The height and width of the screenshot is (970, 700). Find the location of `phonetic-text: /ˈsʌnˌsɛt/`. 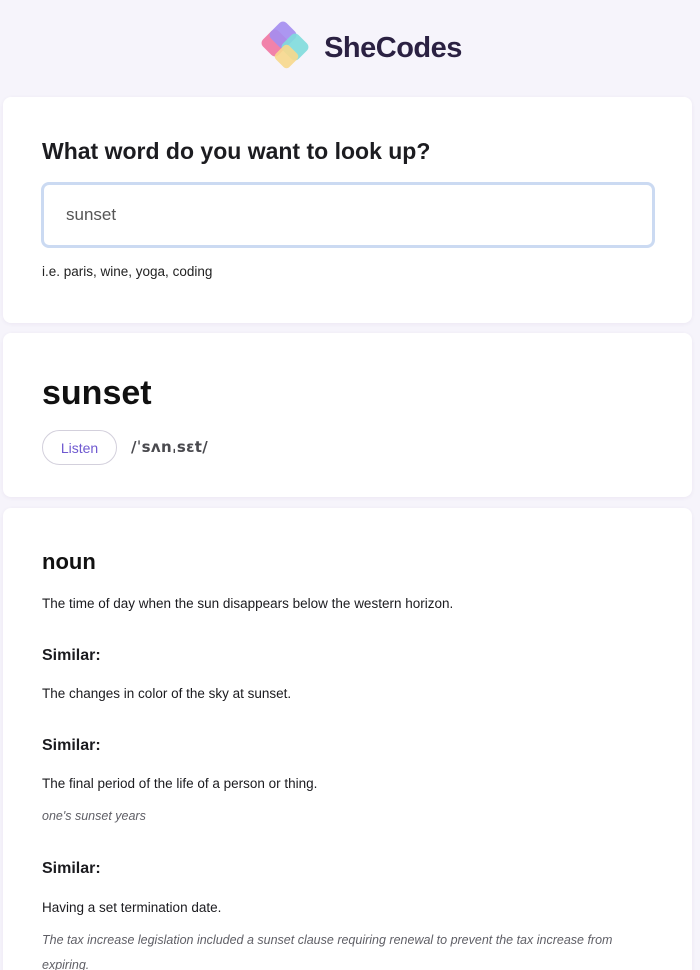

phonetic-text: /ˈsʌnˌsɛt/ is located at coordinates (169, 447).